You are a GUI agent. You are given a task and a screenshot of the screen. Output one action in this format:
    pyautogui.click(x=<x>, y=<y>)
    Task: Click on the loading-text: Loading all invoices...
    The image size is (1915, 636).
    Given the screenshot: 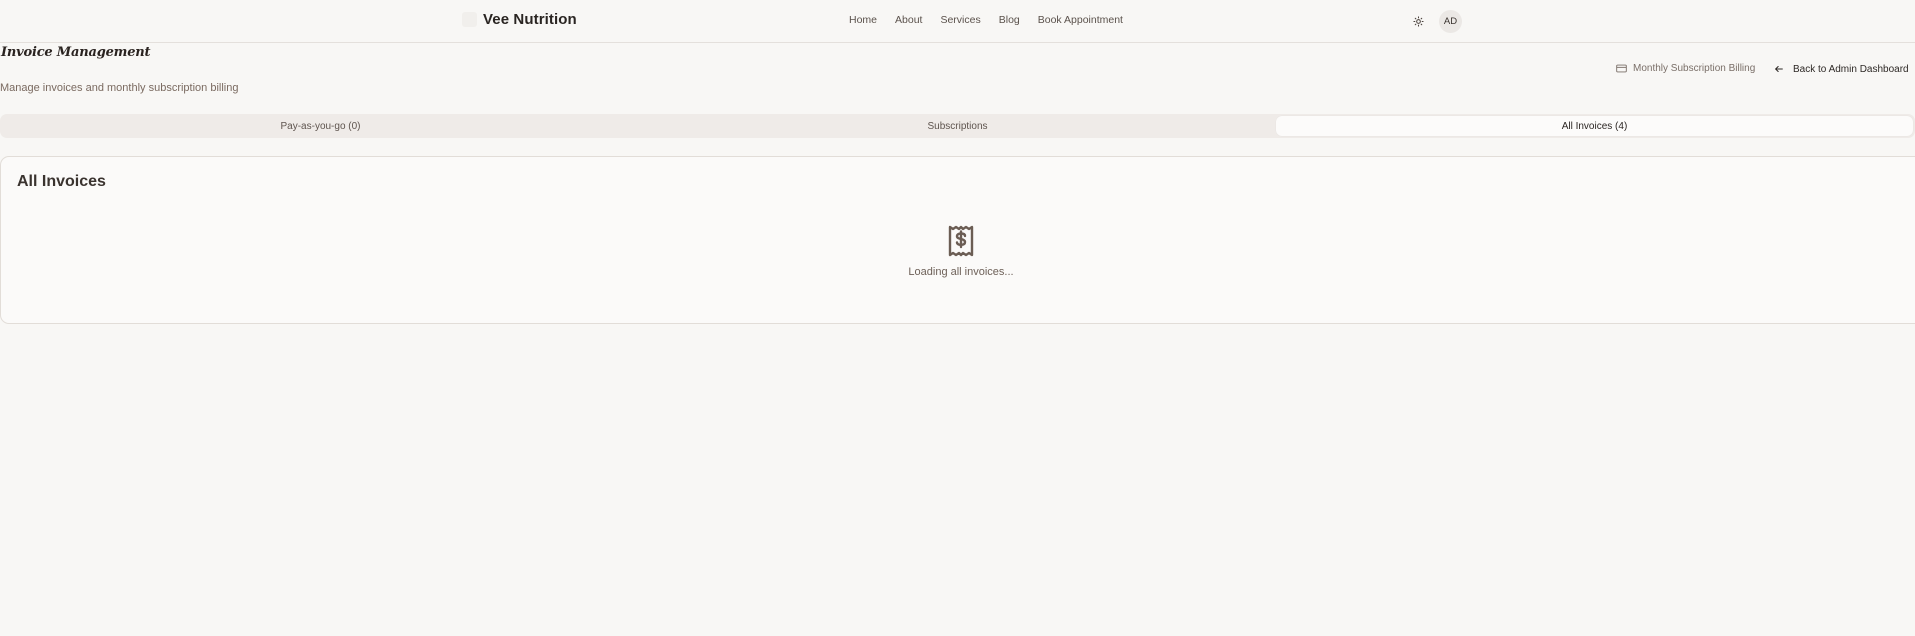 What is the action you would take?
    pyautogui.click(x=961, y=272)
    